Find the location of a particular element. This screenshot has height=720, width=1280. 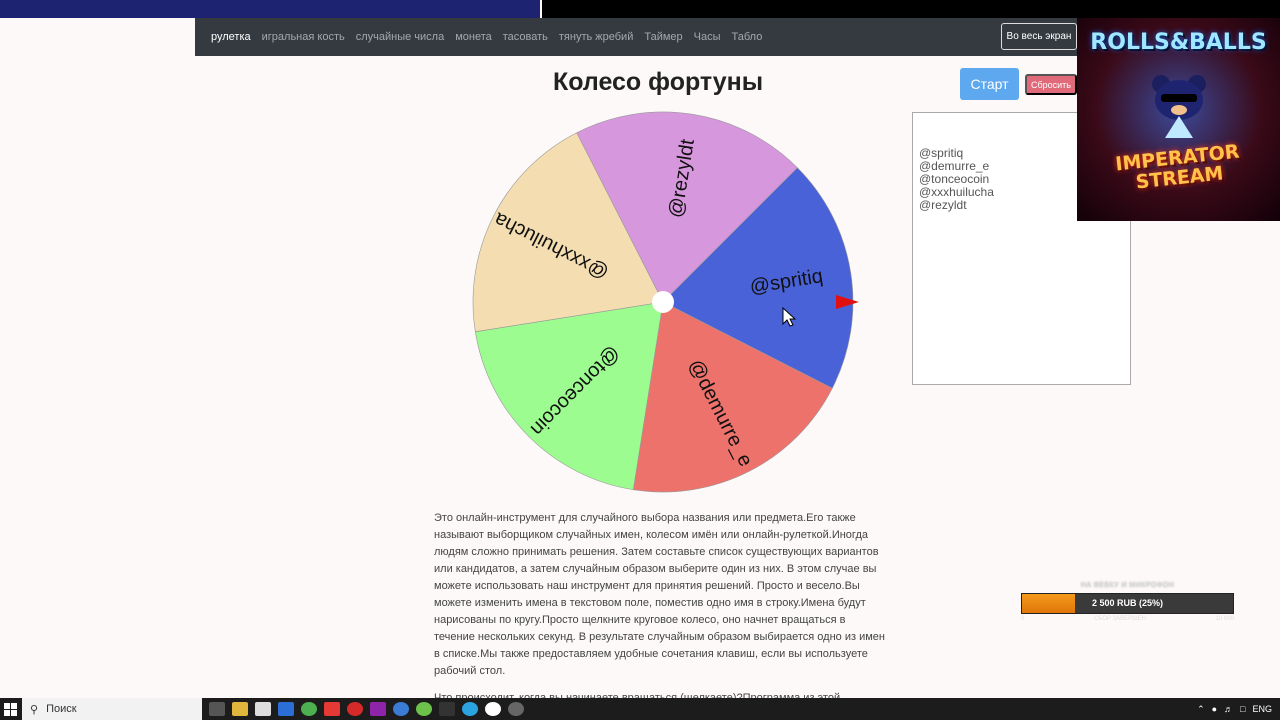

windows-start-icon is located at coordinates (10, 709).